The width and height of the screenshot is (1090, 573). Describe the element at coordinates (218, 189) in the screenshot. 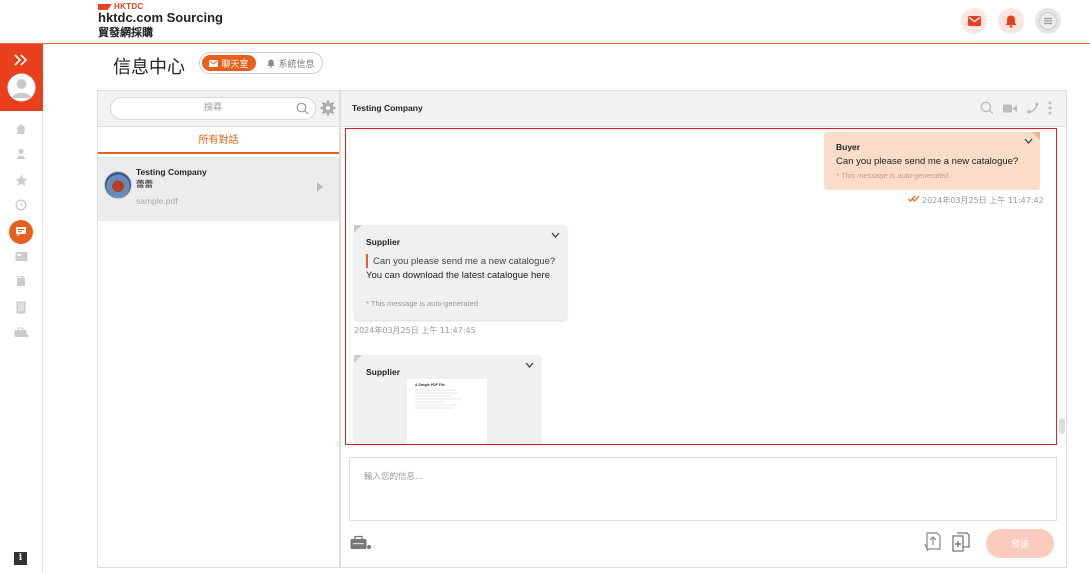

I see `conversation-item: Testing Company 蕾蕾 sample.pdf` at that location.